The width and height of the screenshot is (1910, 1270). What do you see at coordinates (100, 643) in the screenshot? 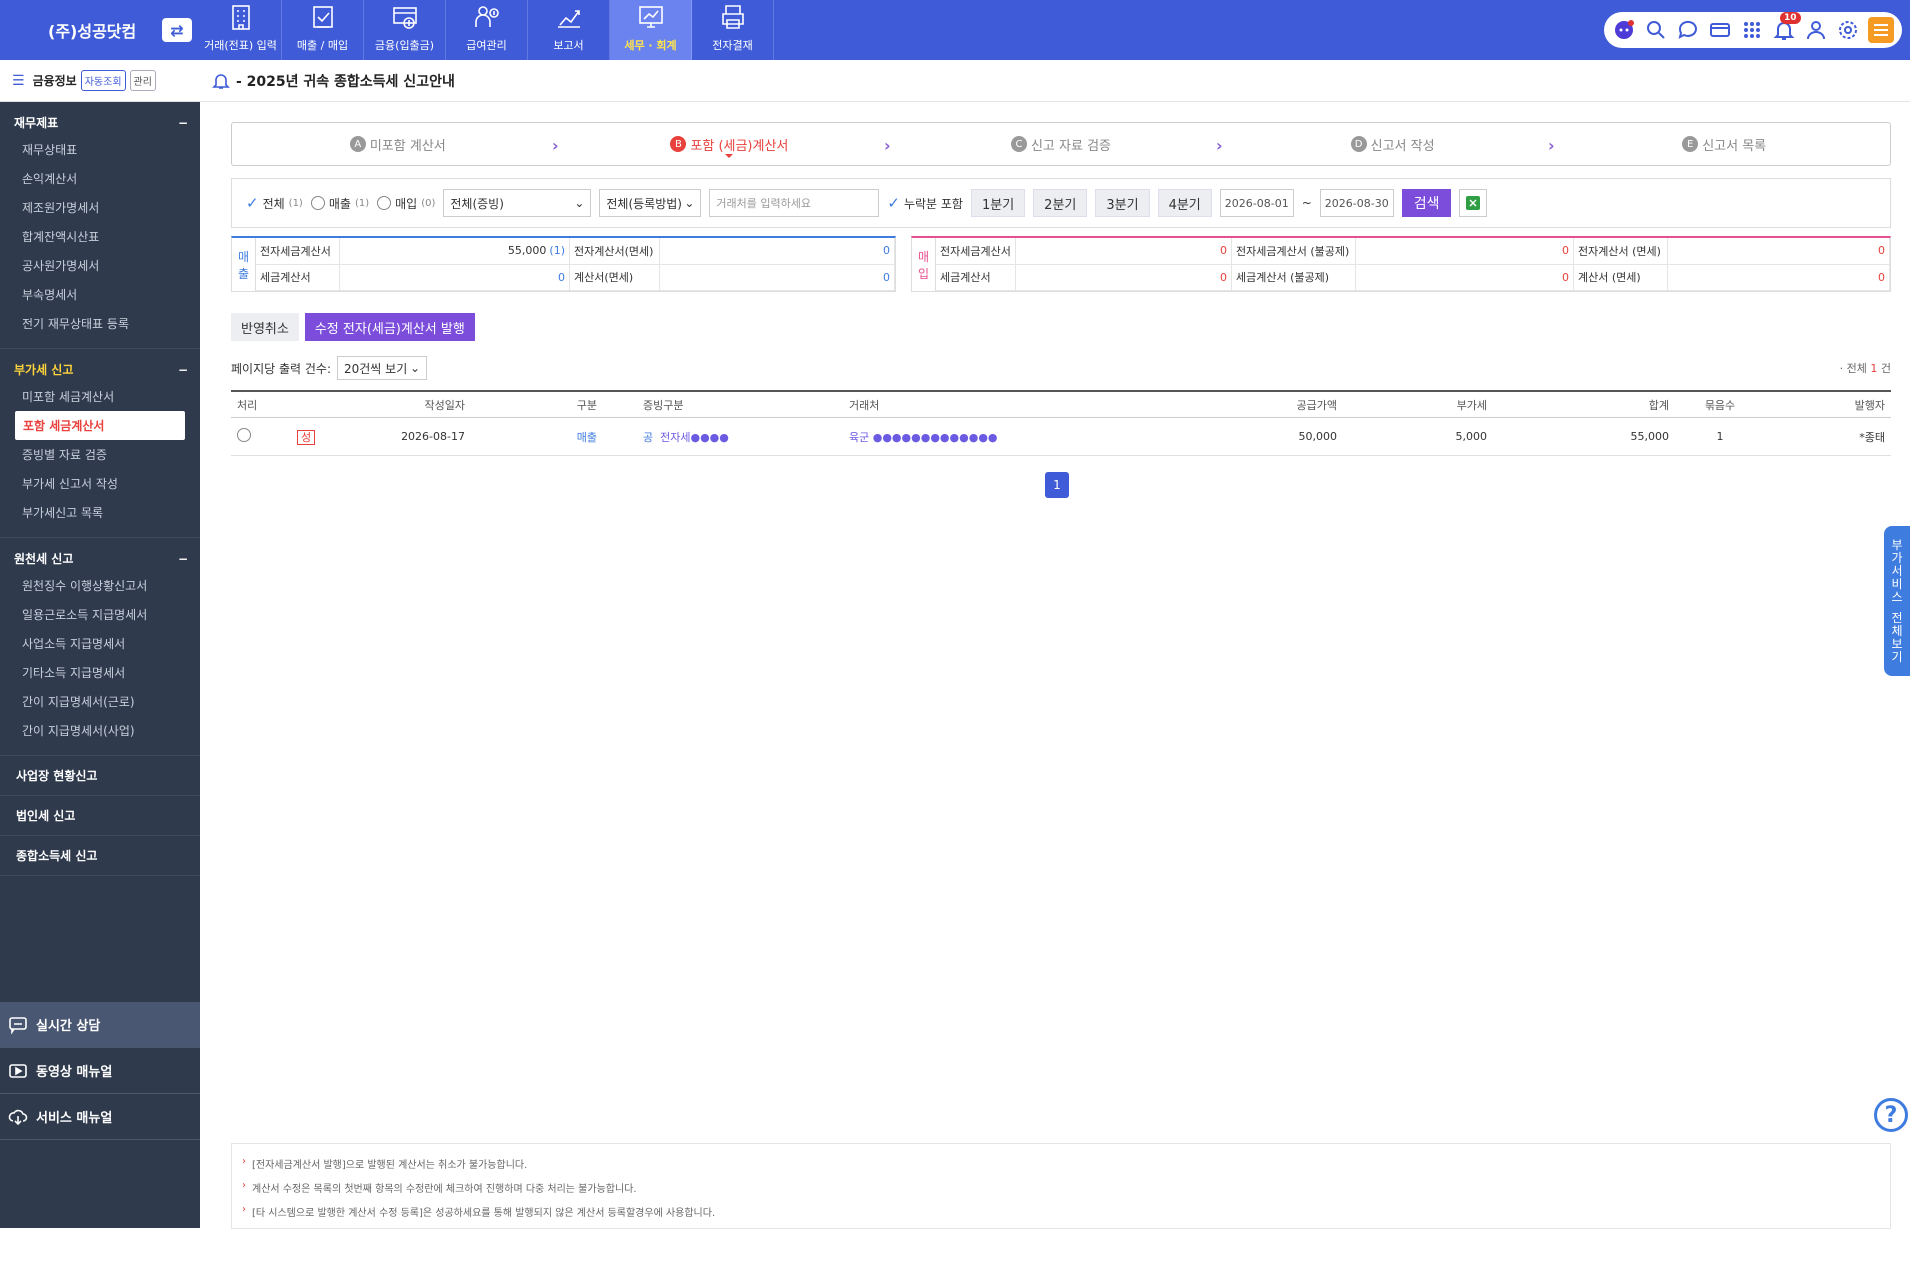
I see `sidebar-item: 사업소득 지급명세서` at bounding box center [100, 643].